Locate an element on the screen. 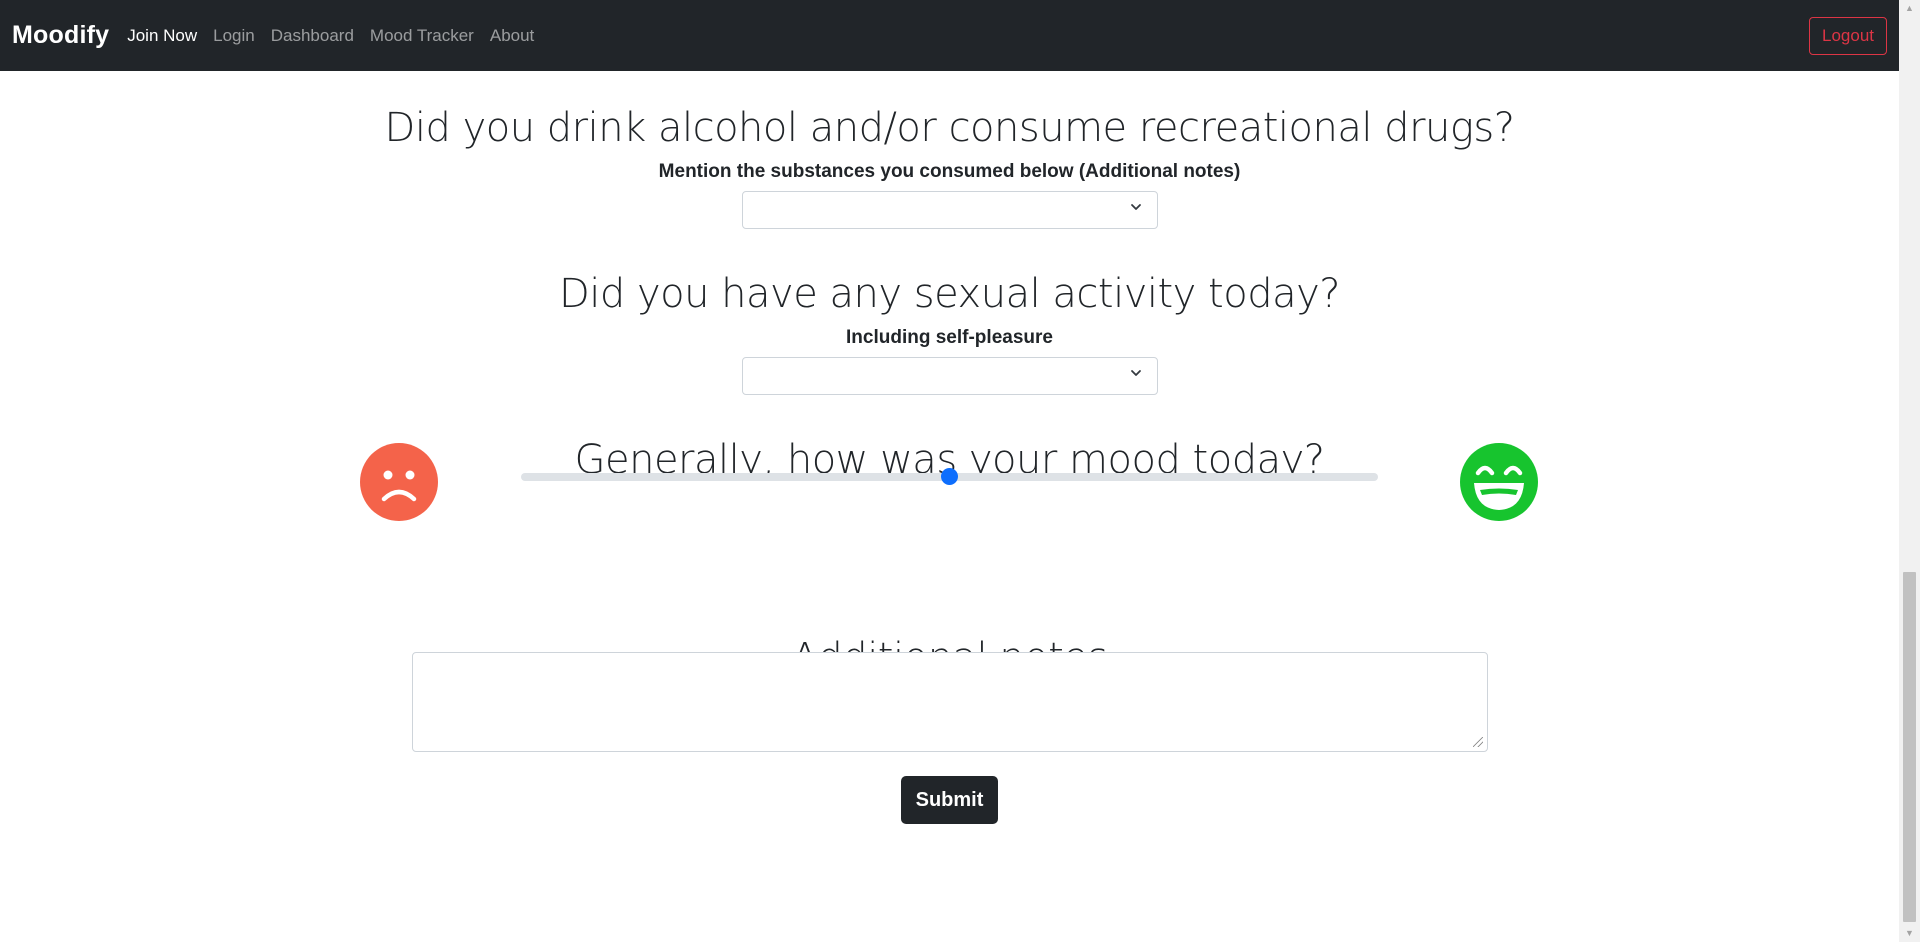 The image size is (1920, 942). sad-face-icon is located at coordinates (399, 482).